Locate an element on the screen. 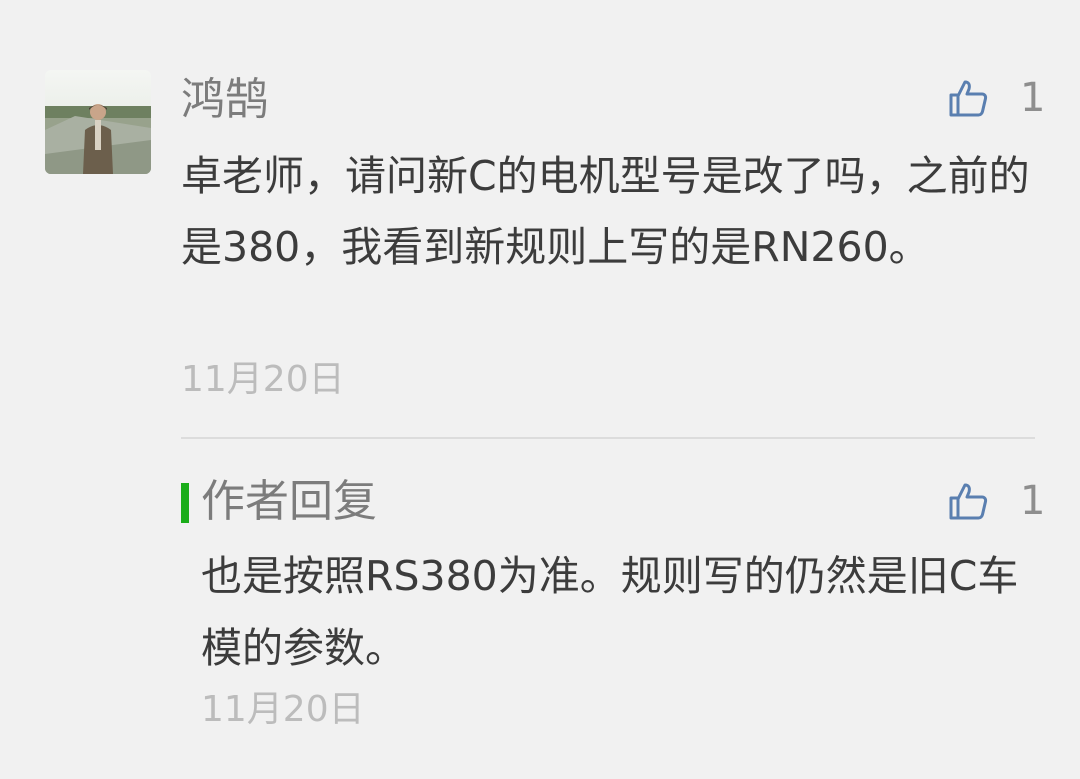  author-reply-title: 作者回复 is located at coordinates (289, 501).